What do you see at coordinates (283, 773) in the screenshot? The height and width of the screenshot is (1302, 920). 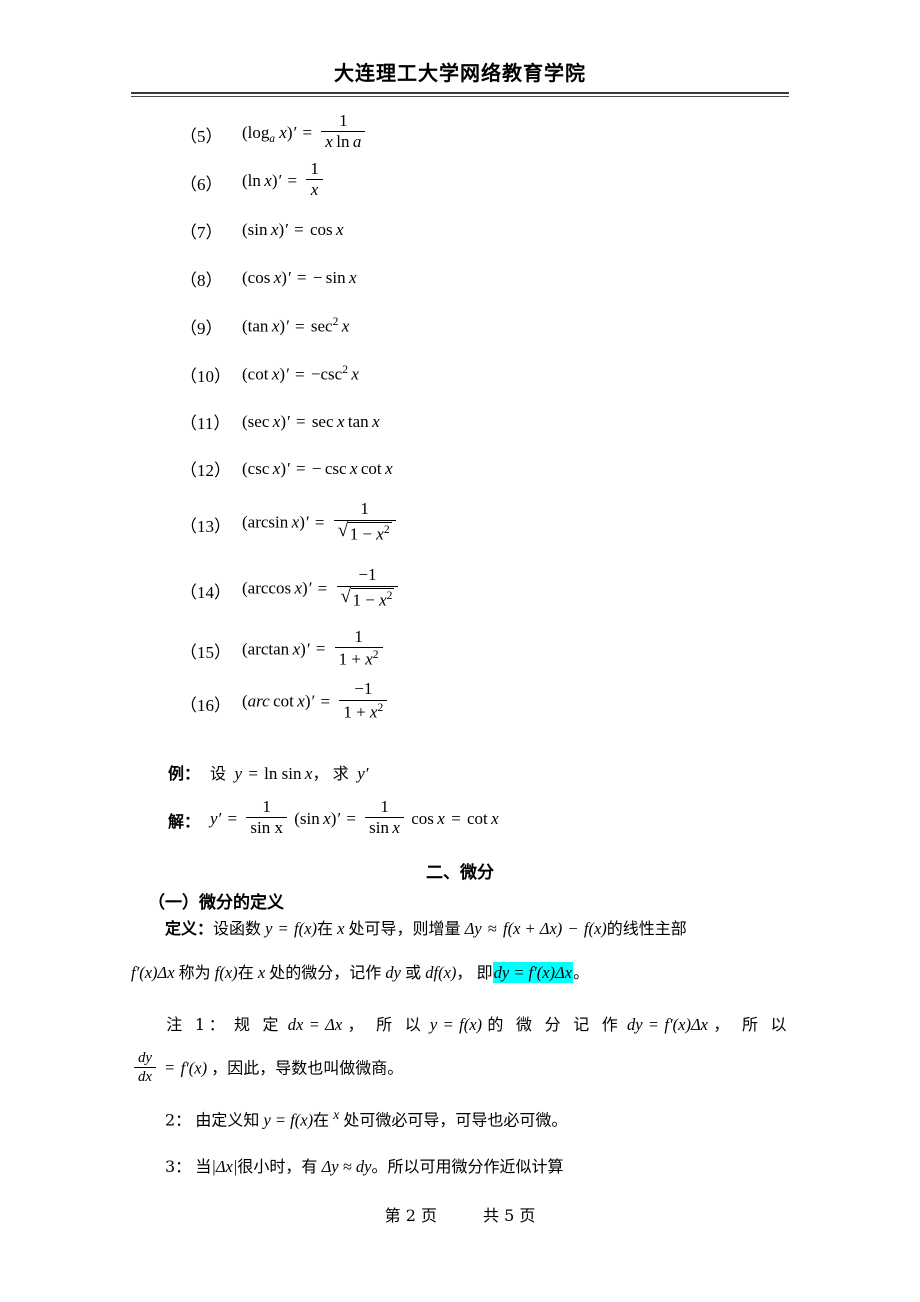 I see `example-lnsin: ln sin` at bounding box center [283, 773].